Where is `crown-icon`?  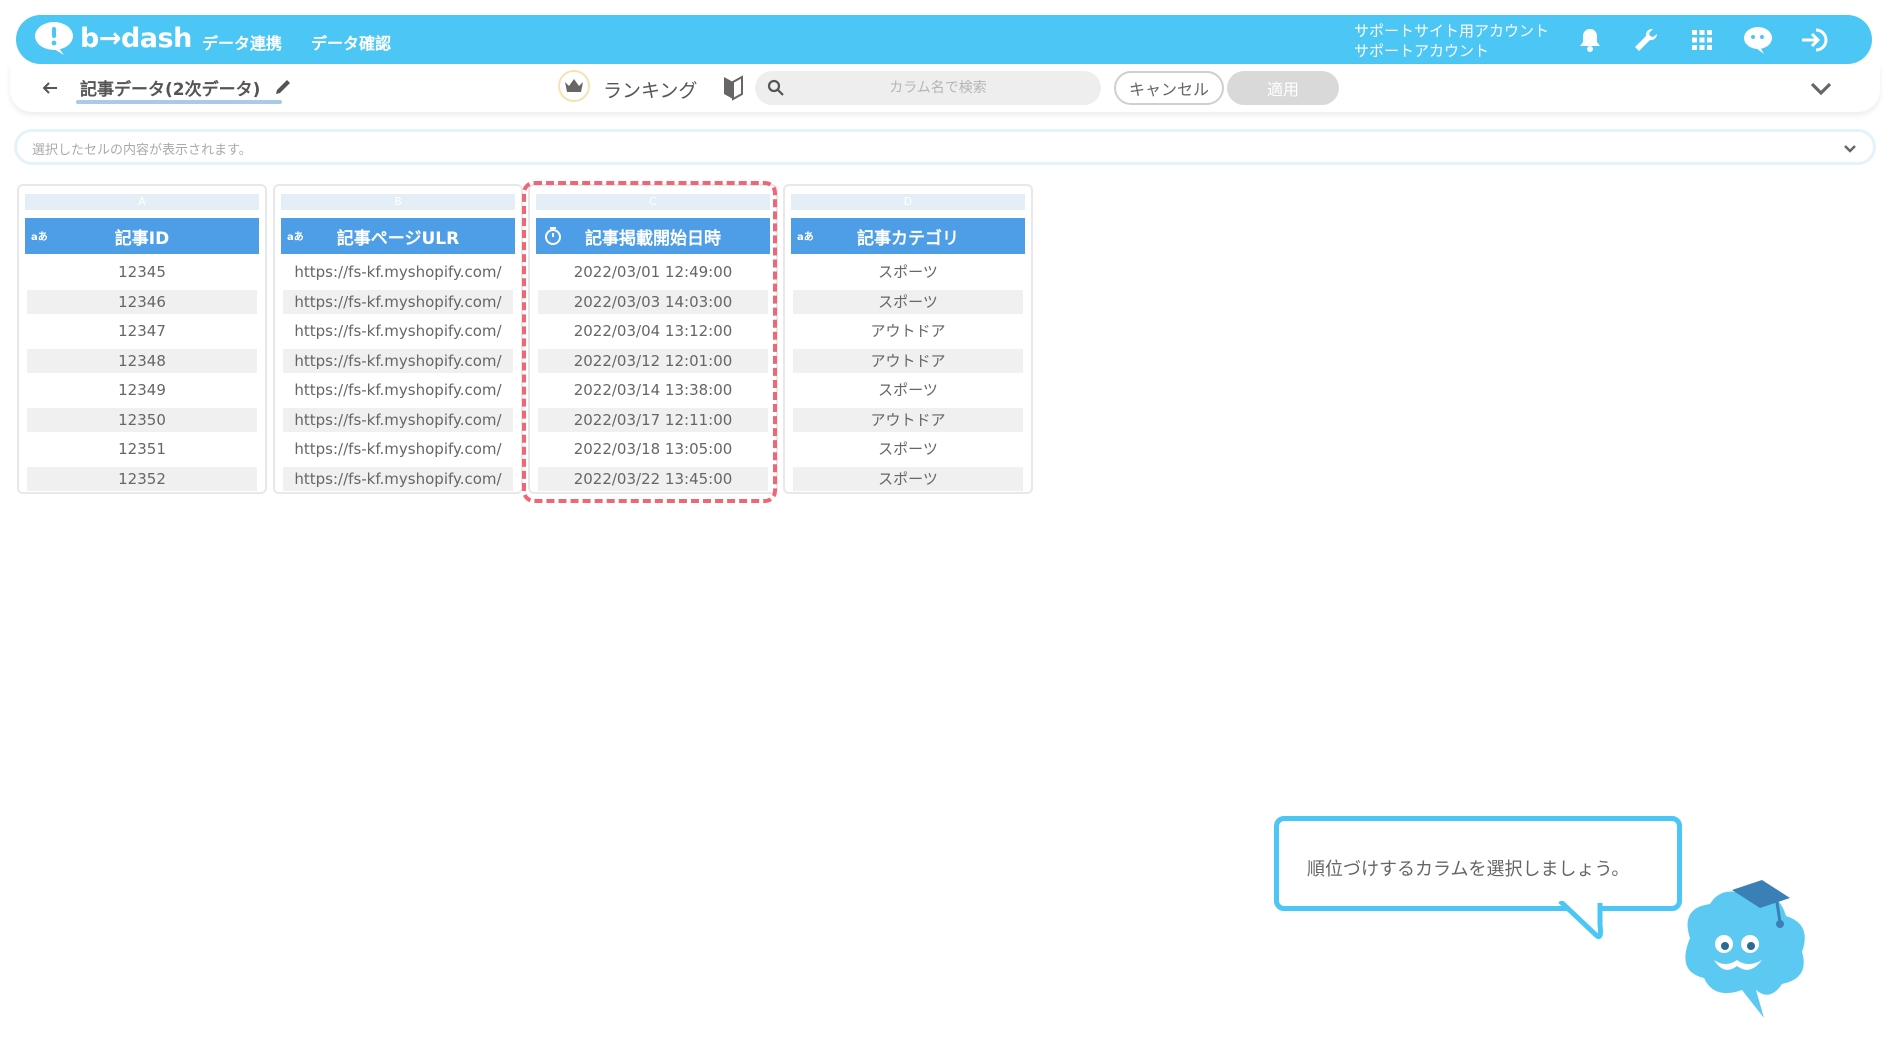 crown-icon is located at coordinates (574, 86).